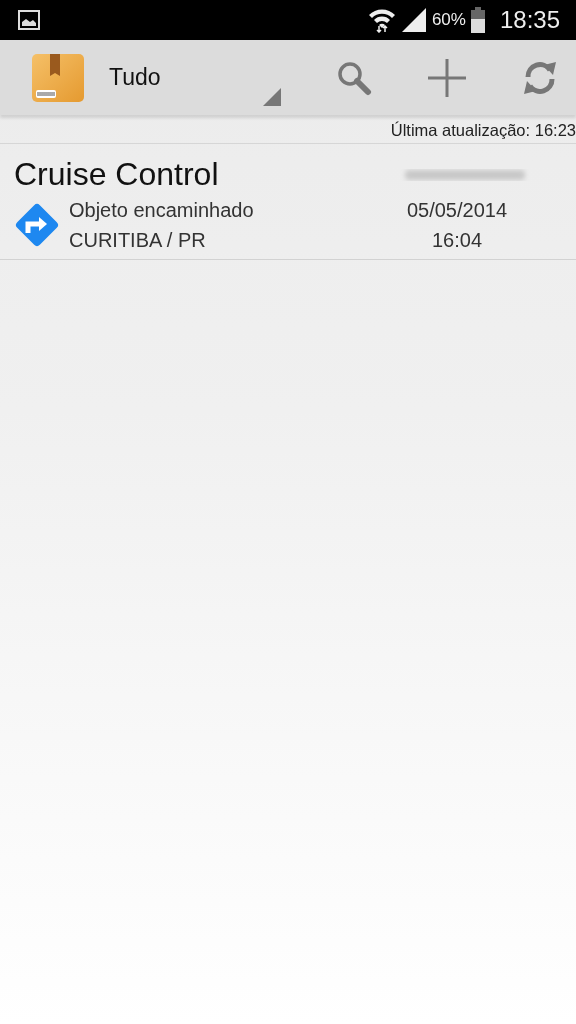 The image size is (576, 1024). What do you see at coordinates (354, 77) in the screenshot?
I see `search-icon` at bounding box center [354, 77].